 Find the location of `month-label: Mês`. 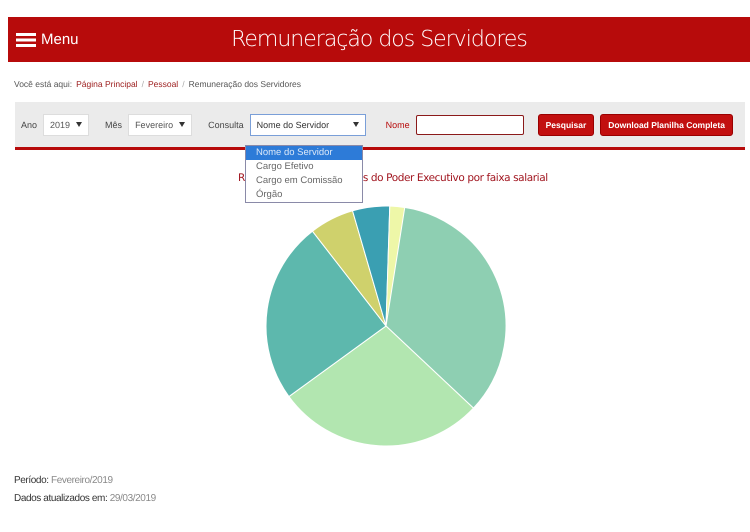

month-label: Mês is located at coordinates (113, 125).